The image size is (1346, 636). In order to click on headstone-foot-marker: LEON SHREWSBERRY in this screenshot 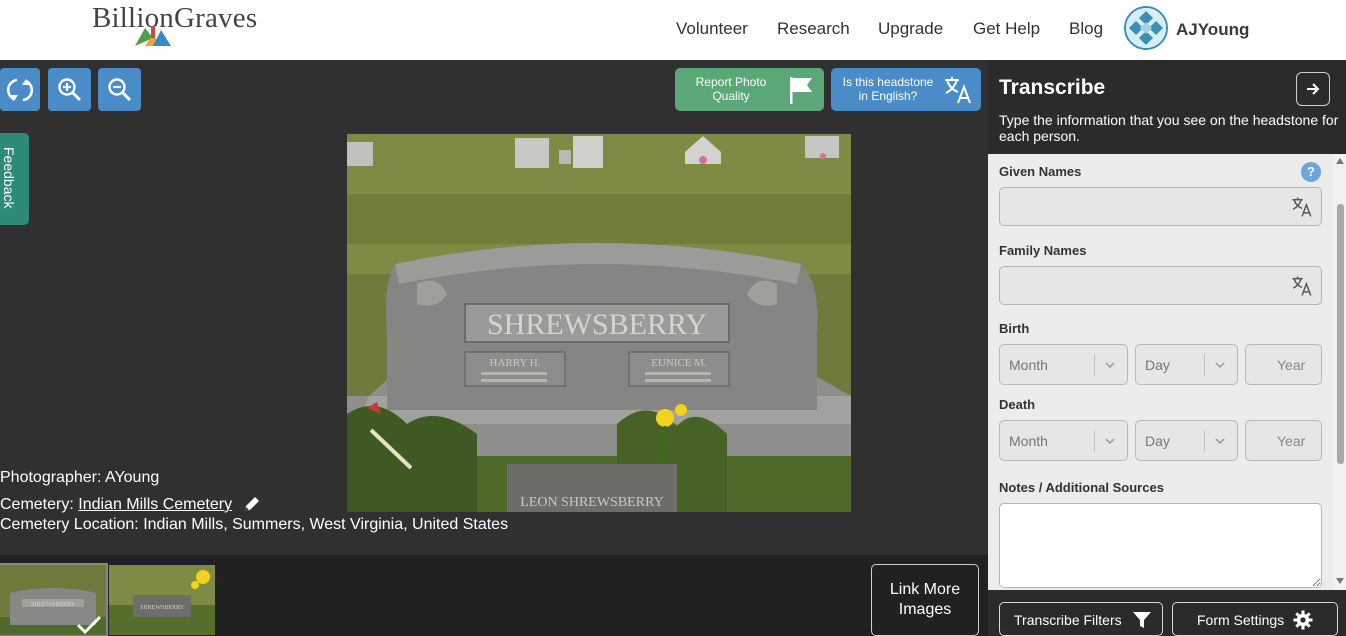, I will do `click(592, 502)`.